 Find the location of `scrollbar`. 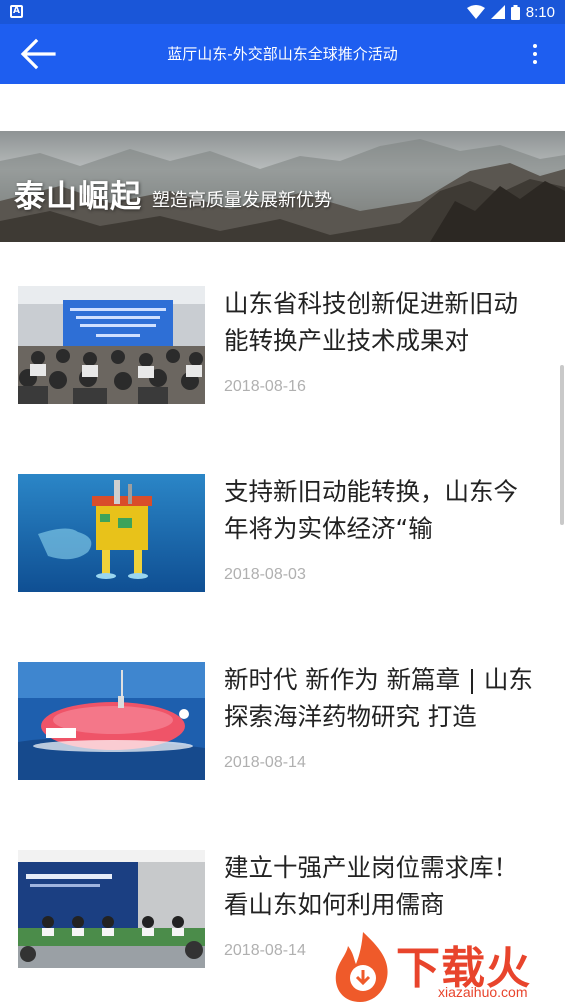

scrollbar is located at coordinates (562, 445).